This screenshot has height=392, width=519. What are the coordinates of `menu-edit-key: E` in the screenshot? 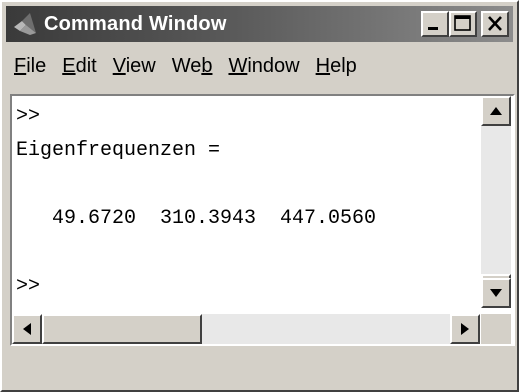 It's located at (69, 65).